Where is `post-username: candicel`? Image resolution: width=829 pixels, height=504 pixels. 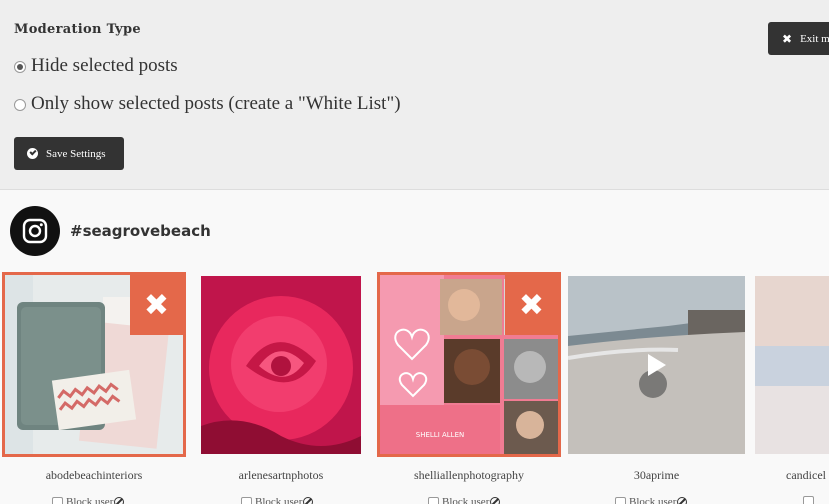 post-username: candicel is located at coordinates (806, 475).